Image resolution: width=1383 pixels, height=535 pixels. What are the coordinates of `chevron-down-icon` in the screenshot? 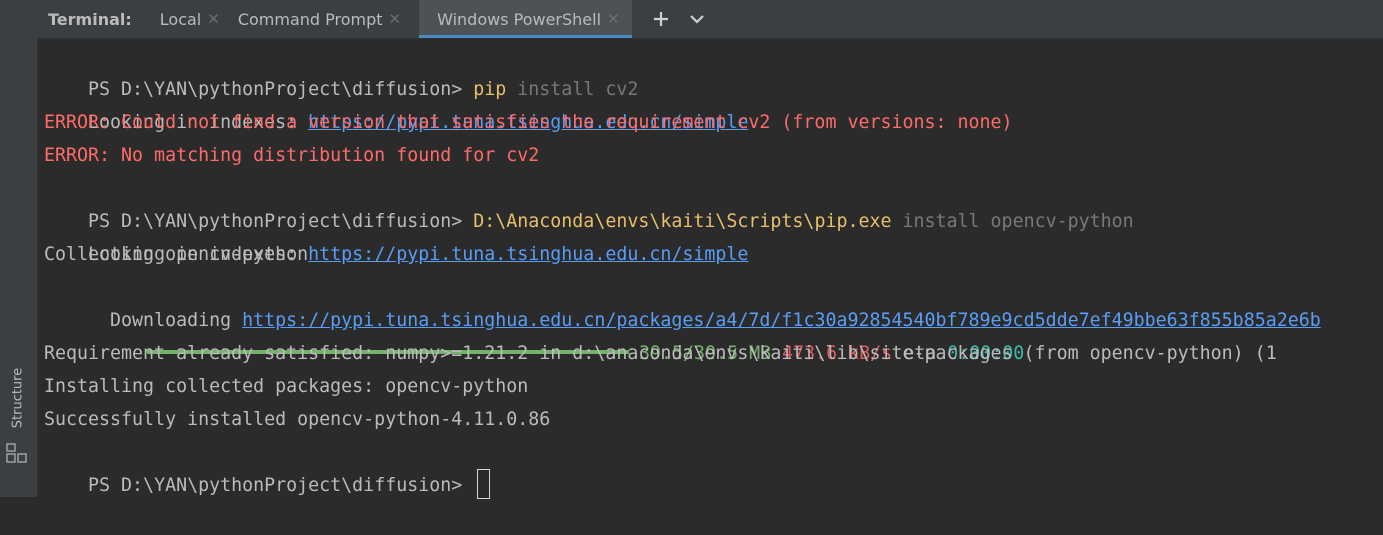 It's located at (697, 19).